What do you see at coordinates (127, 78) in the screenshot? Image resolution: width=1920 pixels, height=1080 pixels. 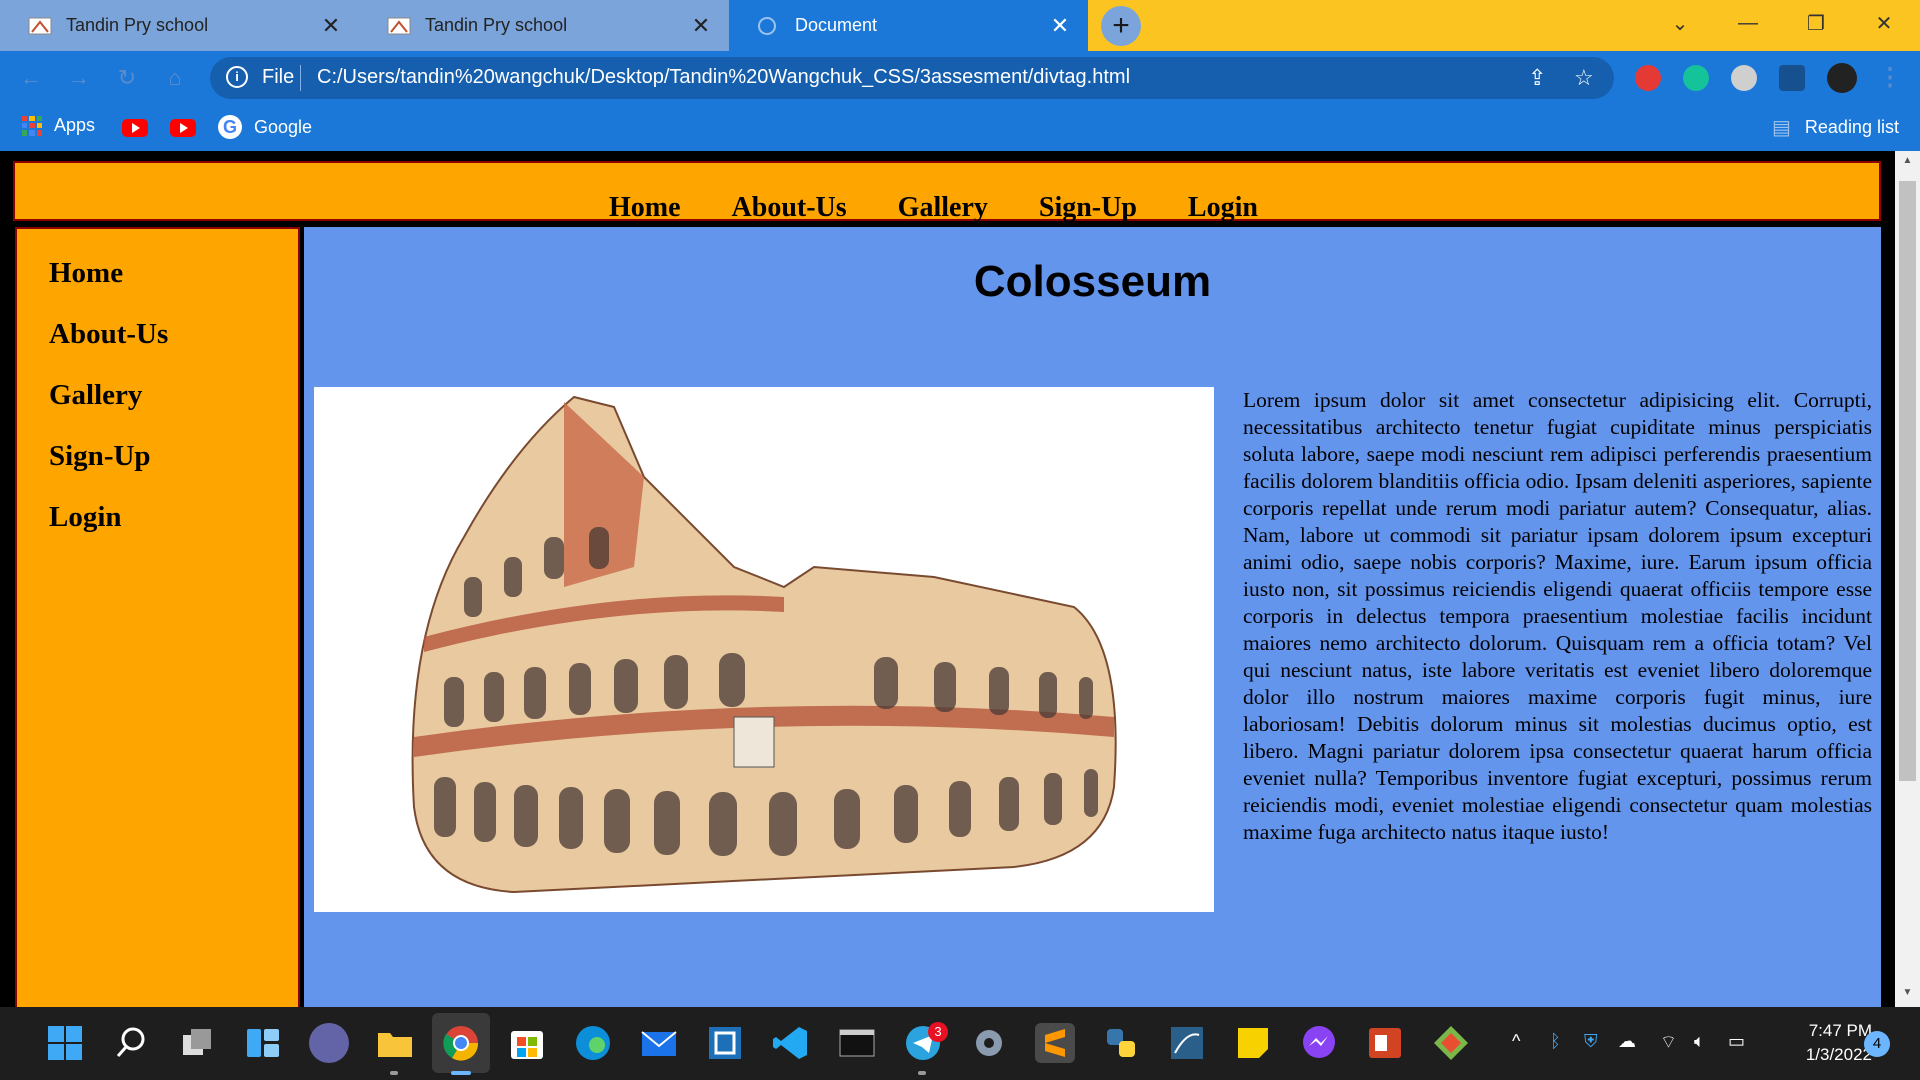 I see `reload-icon: ↻` at bounding box center [127, 78].